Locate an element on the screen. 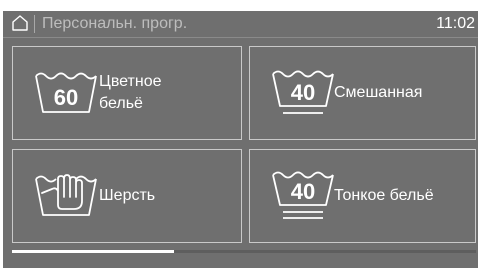  hand-wash-icon is located at coordinates (66, 195).